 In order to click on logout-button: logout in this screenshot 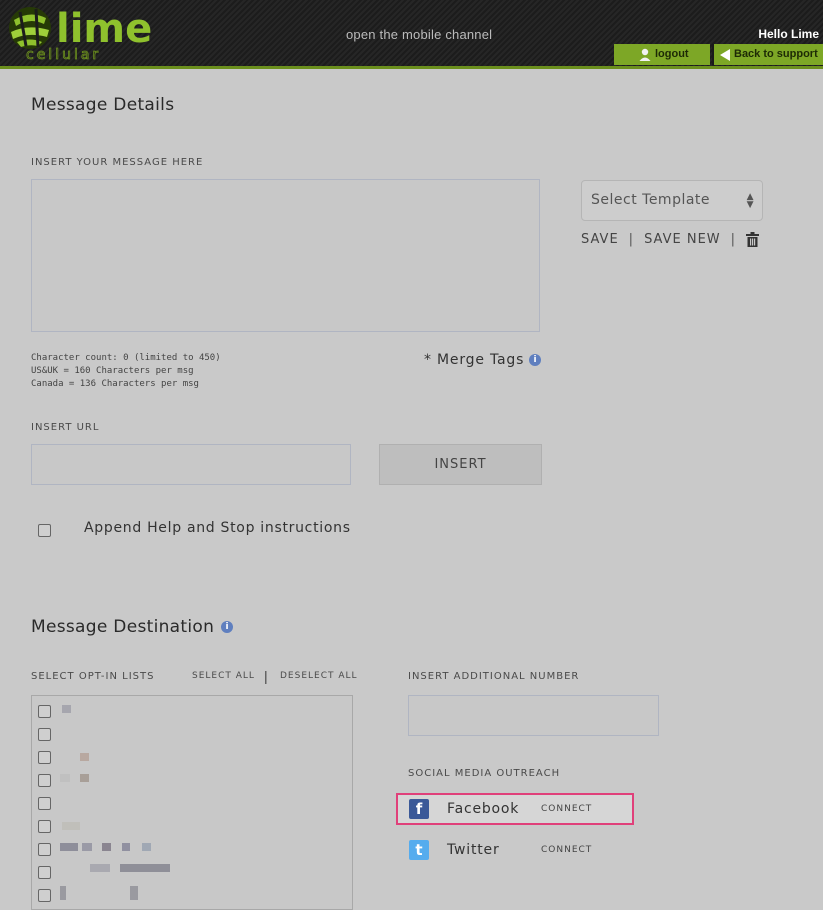, I will do `click(662, 54)`.